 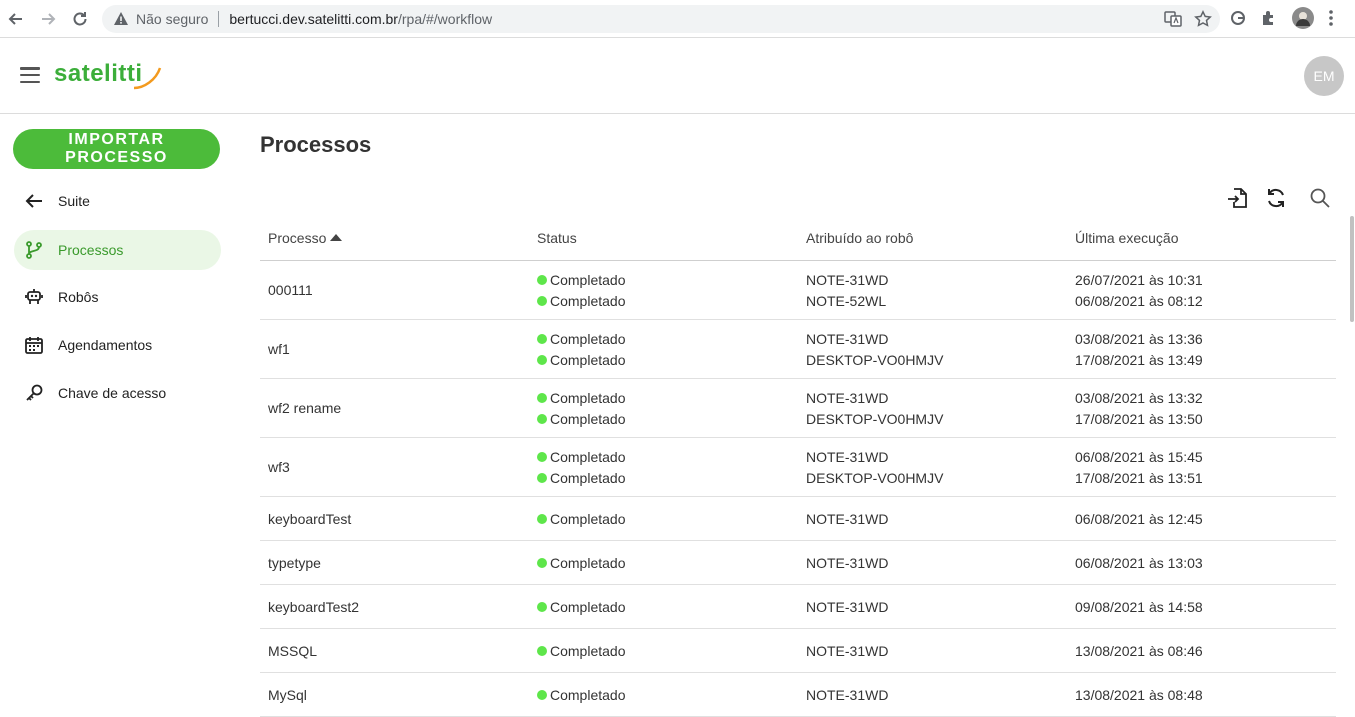 What do you see at coordinates (1201, 238) in the screenshot?
I see `column-header-last-run: Última execução` at bounding box center [1201, 238].